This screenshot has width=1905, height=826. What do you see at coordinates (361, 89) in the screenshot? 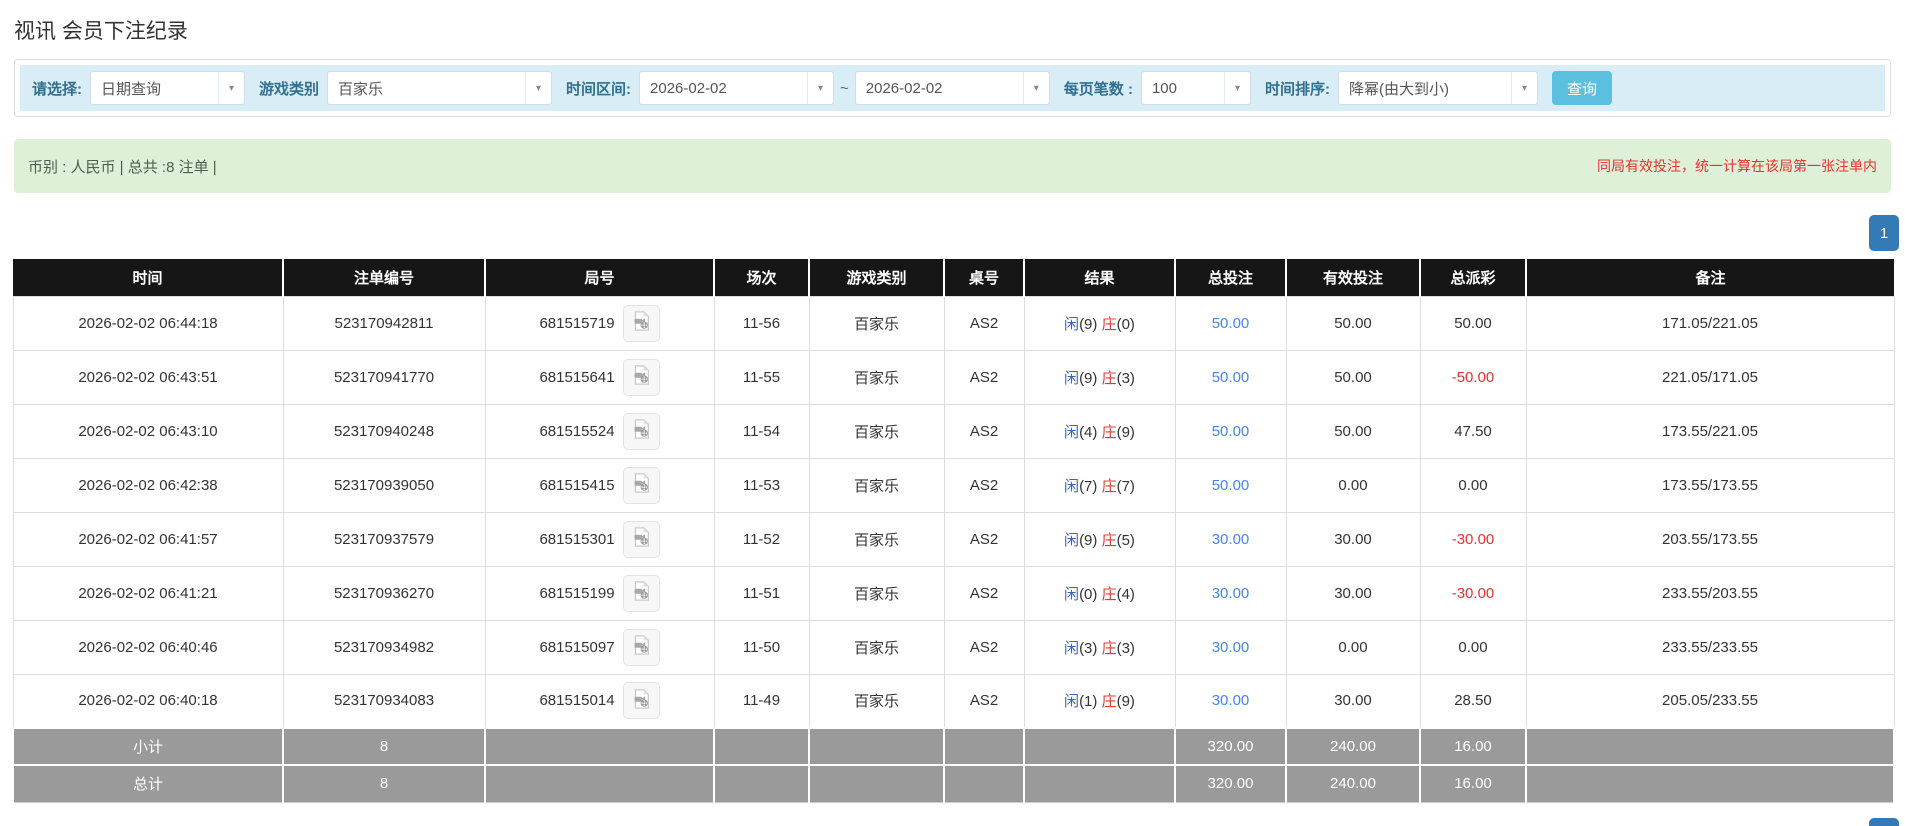
I see `game-type-value: 百家乐` at bounding box center [361, 89].